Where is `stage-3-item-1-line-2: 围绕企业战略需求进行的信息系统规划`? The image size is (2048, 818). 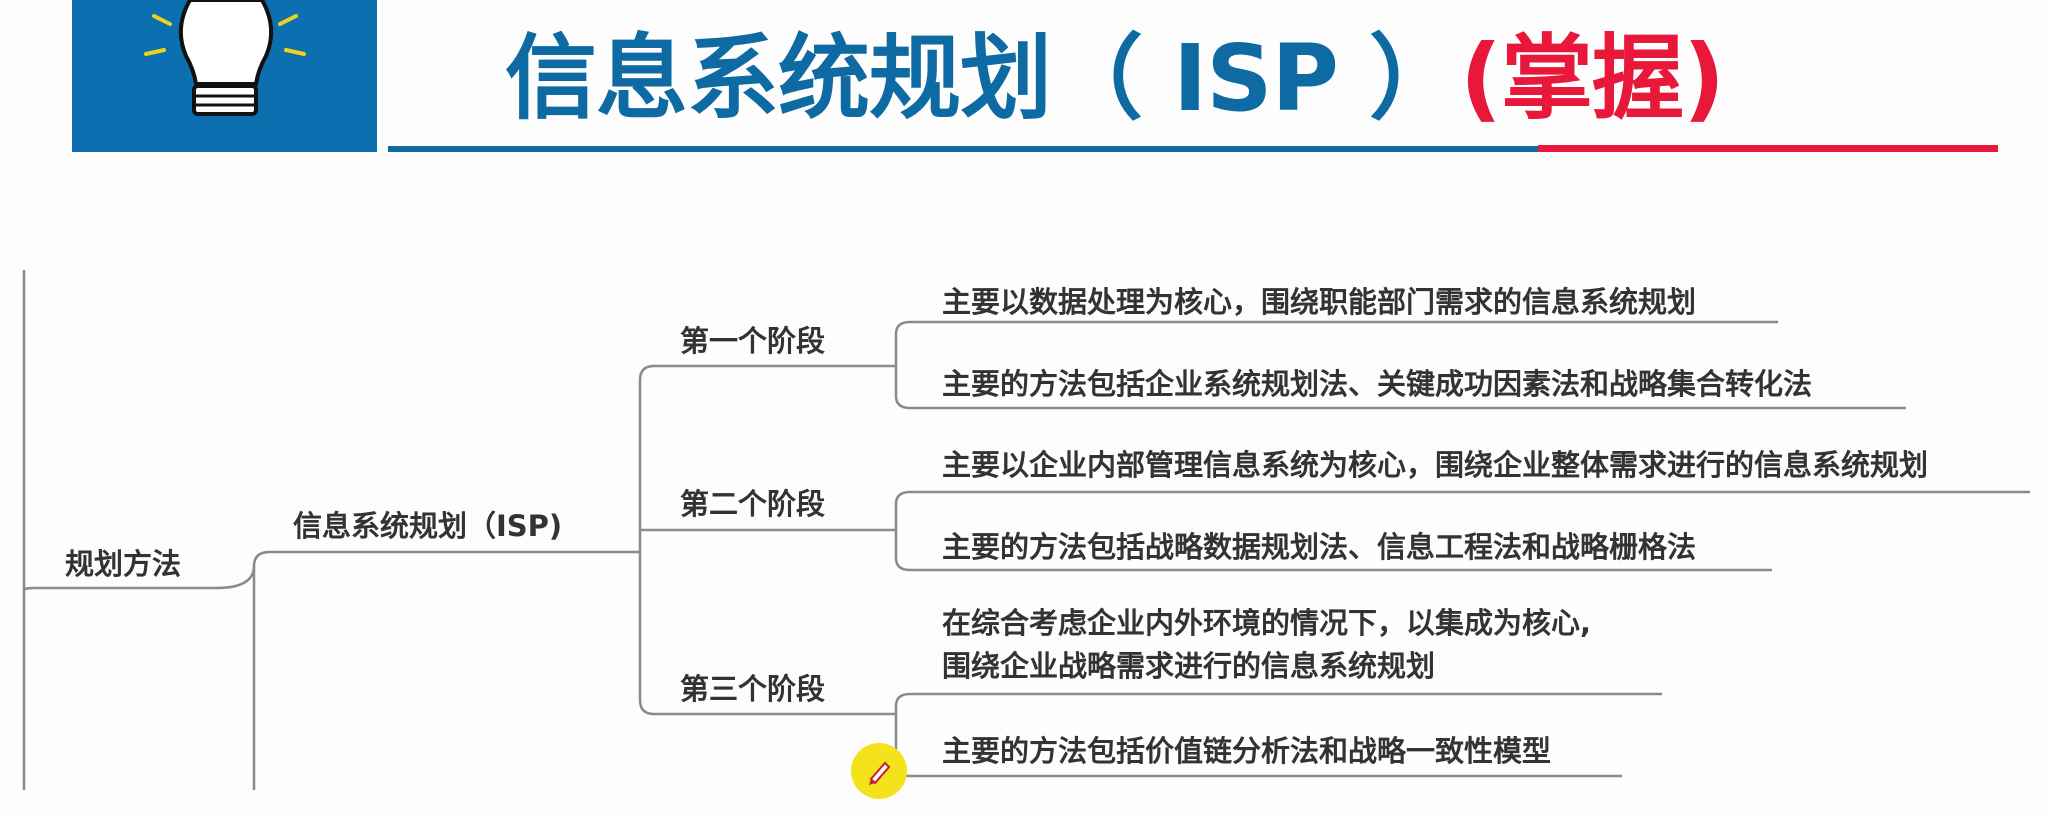 stage-3-item-1-line-2: 围绕企业战略需求进行的信息系统规划 is located at coordinates (1189, 666).